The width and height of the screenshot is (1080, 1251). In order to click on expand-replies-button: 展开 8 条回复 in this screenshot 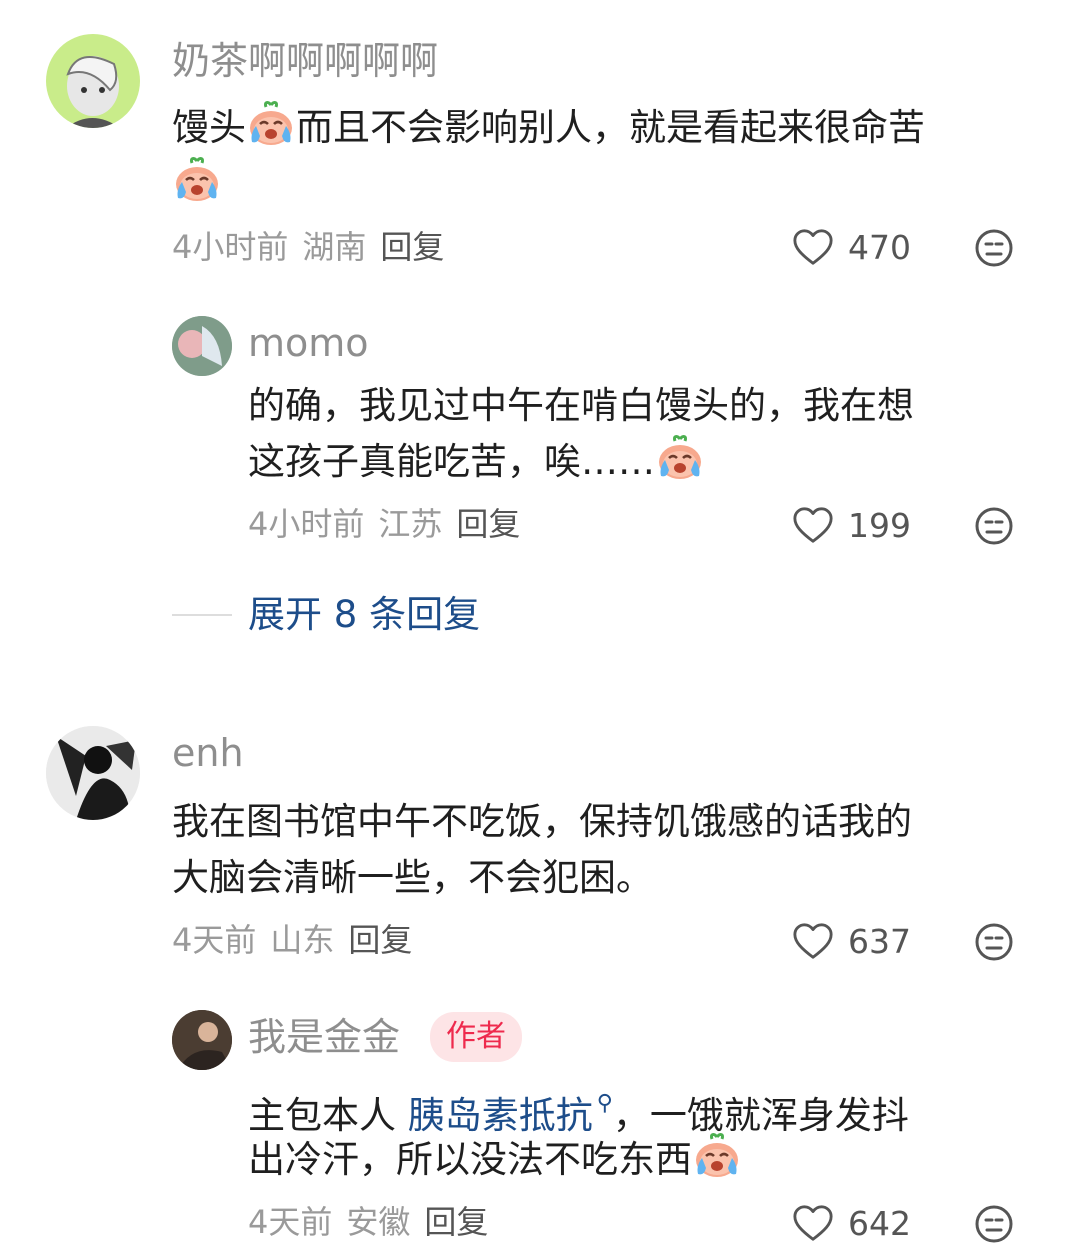, I will do `click(326, 614)`.